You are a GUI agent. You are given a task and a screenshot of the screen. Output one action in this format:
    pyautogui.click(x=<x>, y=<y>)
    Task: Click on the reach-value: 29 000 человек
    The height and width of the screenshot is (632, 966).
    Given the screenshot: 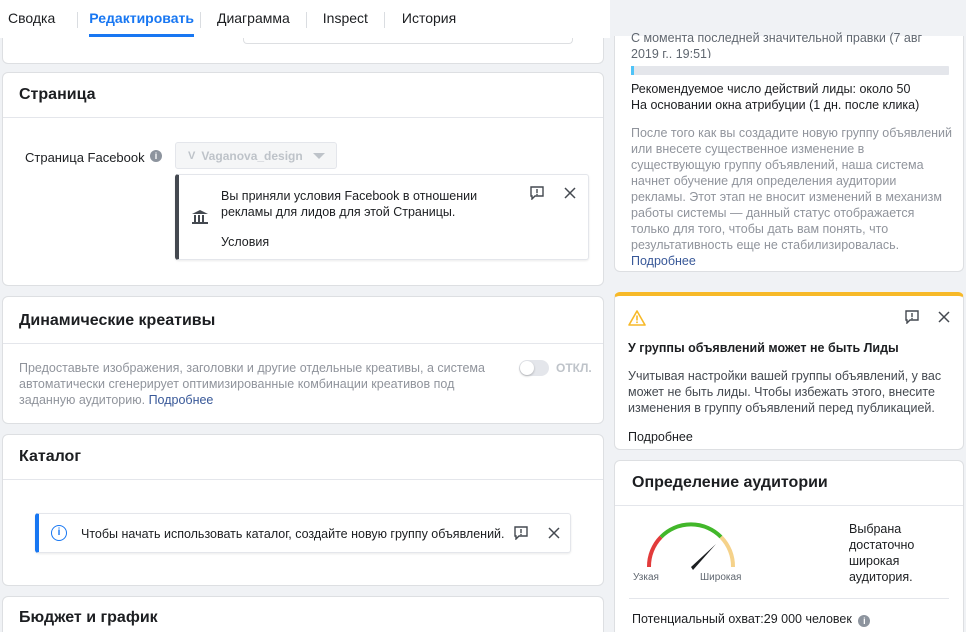 What is the action you would take?
    pyautogui.click(x=807, y=619)
    